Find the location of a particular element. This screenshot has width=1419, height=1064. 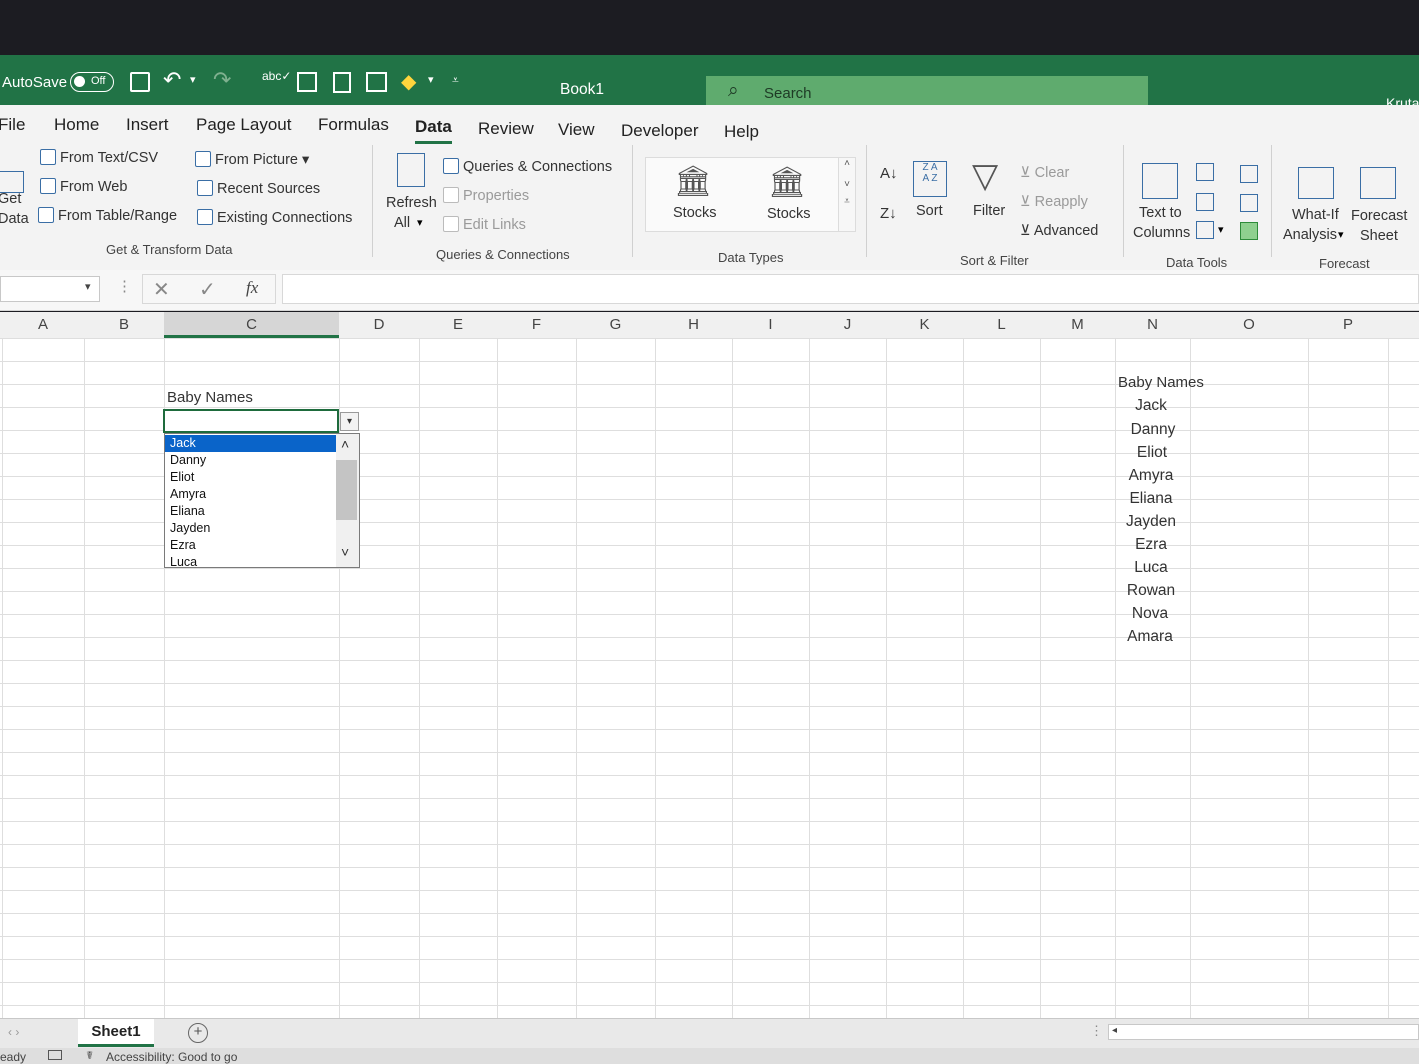

dropdown-option-eliana: Eliana is located at coordinates (252, 511).